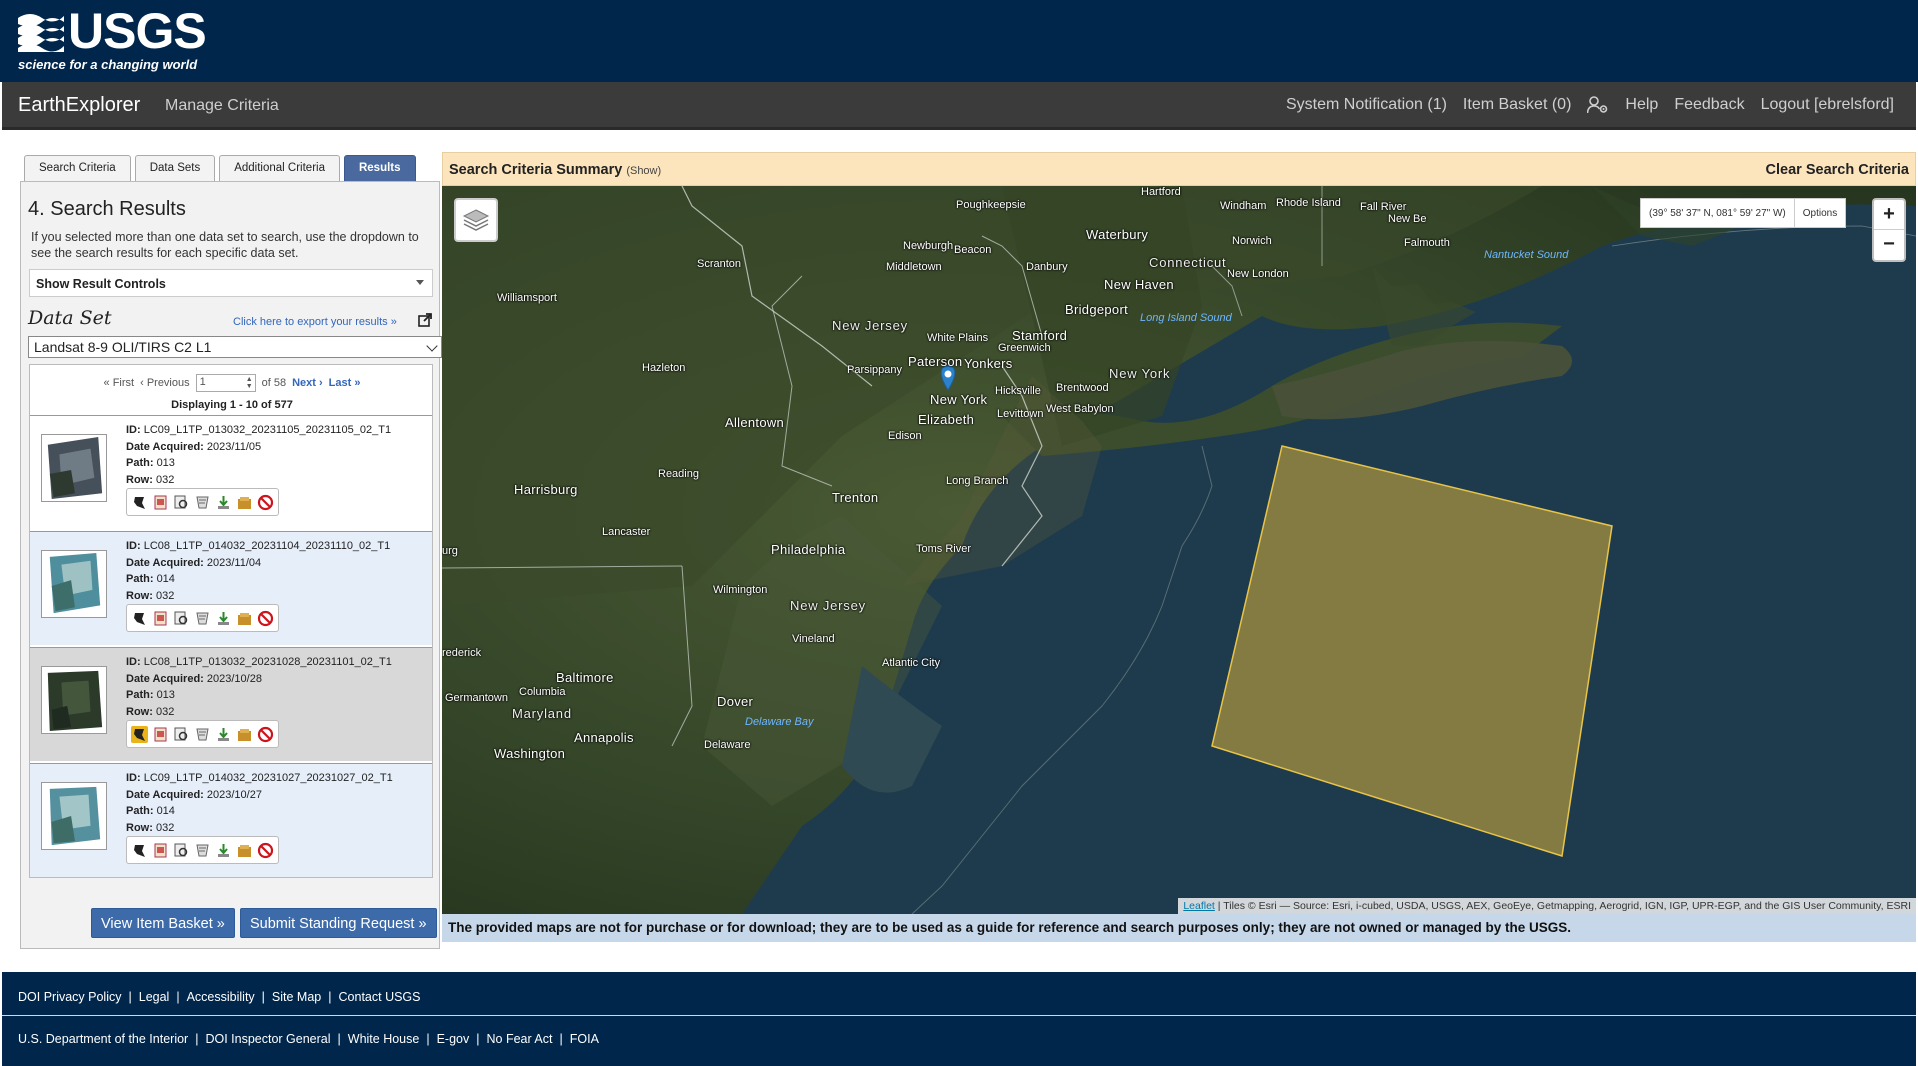 This screenshot has height=1066, width=1918. What do you see at coordinates (425, 320) in the screenshot?
I see `external-link-icon` at bounding box center [425, 320].